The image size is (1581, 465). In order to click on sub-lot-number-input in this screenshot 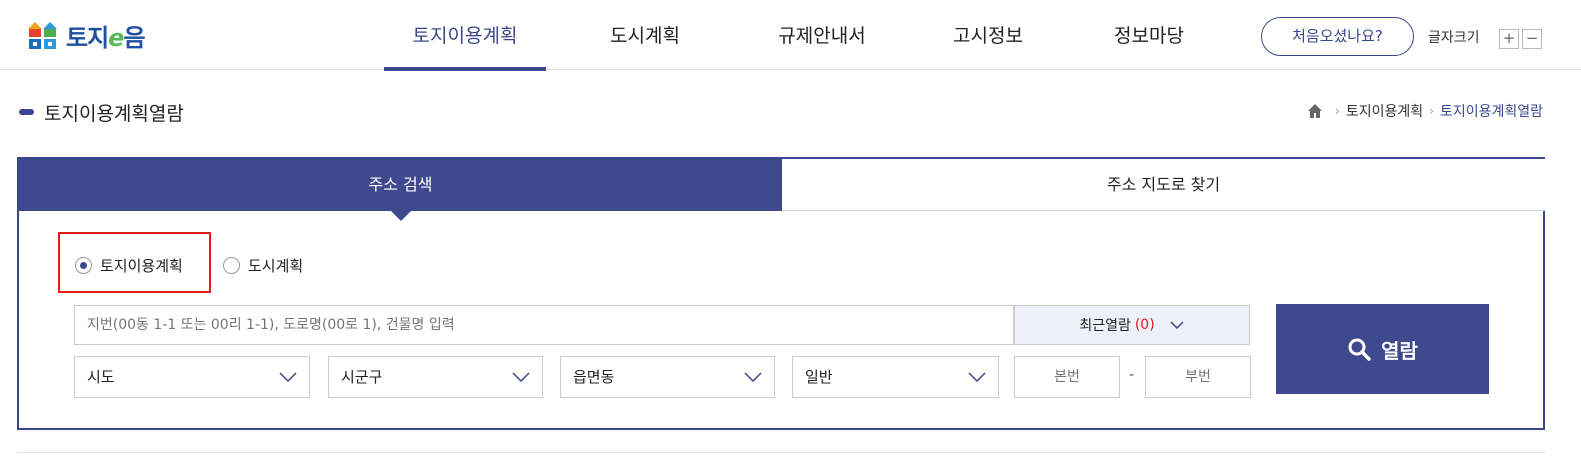, I will do `click(1198, 377)`.